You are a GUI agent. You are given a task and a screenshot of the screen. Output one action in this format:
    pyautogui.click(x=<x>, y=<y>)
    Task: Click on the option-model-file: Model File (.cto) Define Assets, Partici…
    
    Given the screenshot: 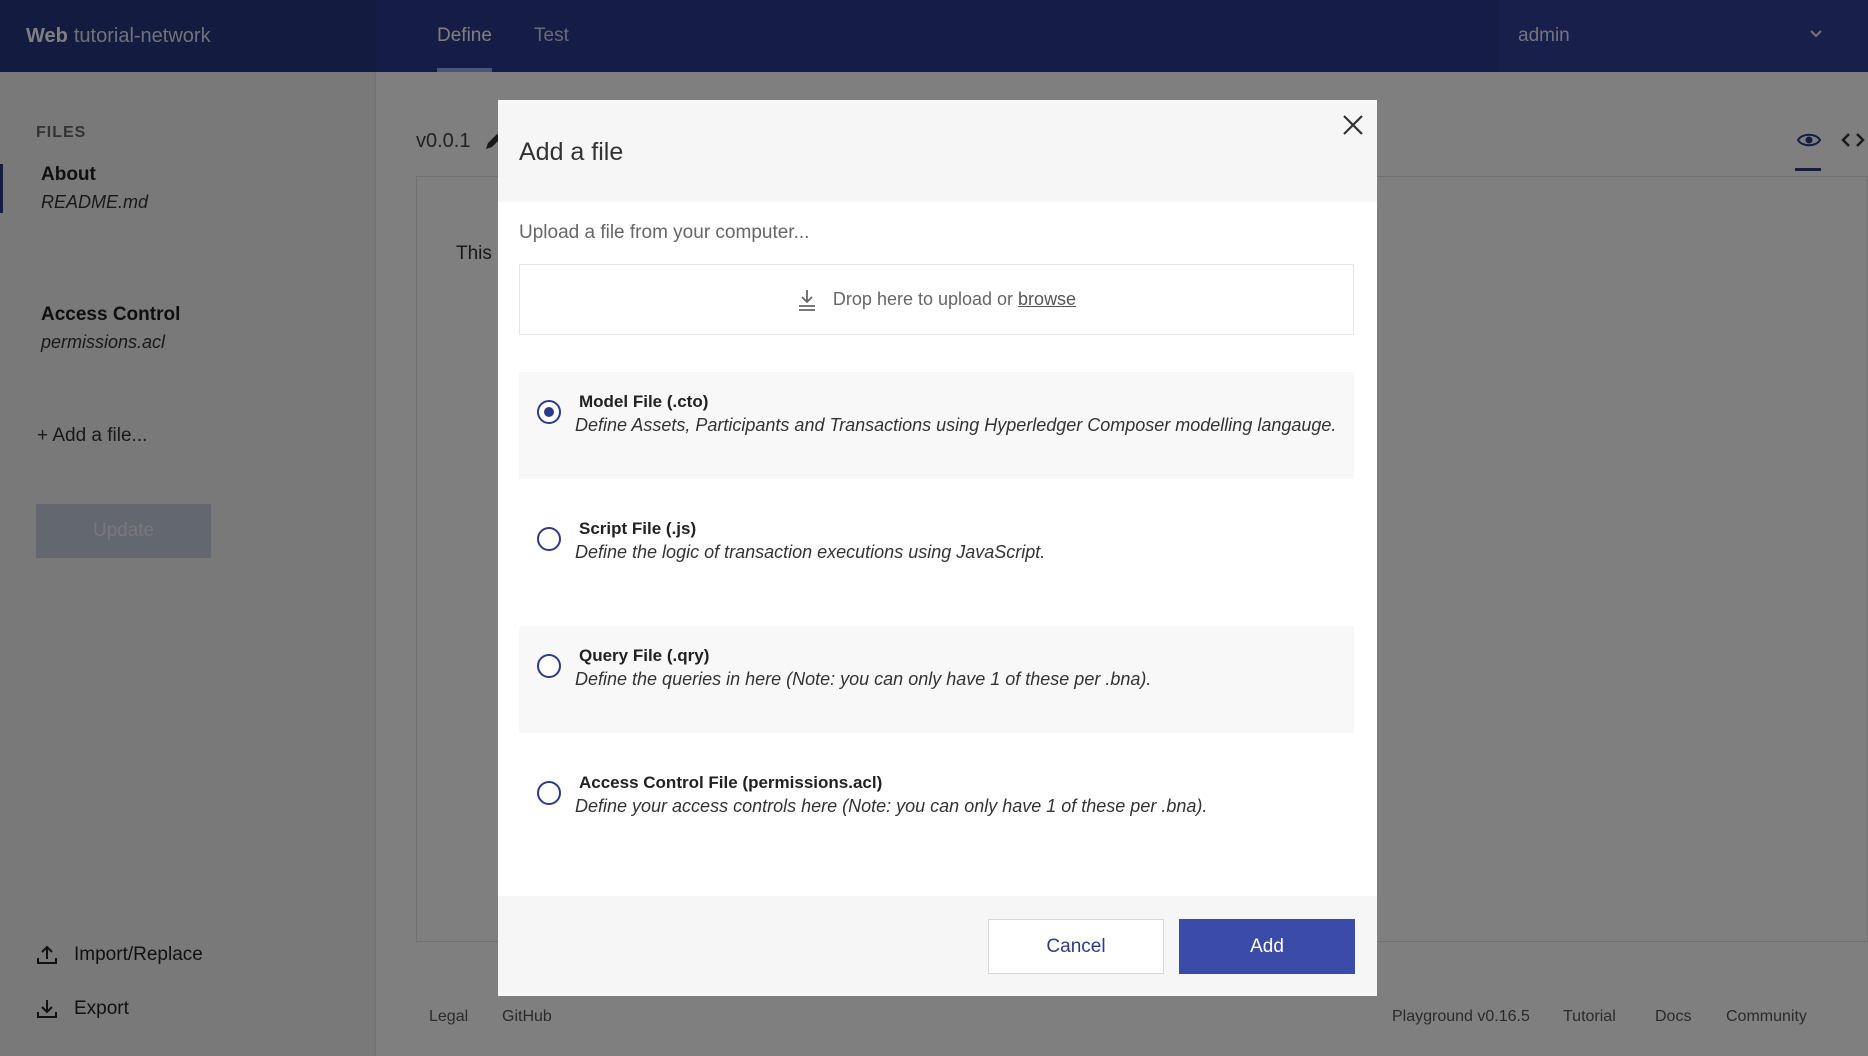 What is the action you would take?
    pyautogui.click(x=936, y=425)
    